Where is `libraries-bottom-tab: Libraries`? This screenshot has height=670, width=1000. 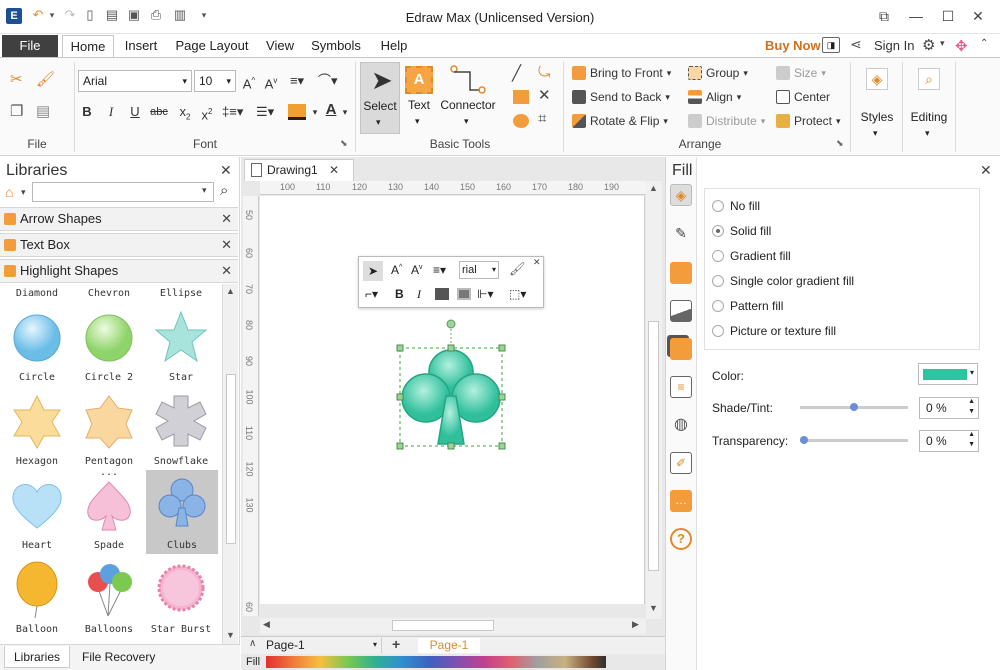
libraries-bottom-tab: Libraries is located at coordinates (37, 657).